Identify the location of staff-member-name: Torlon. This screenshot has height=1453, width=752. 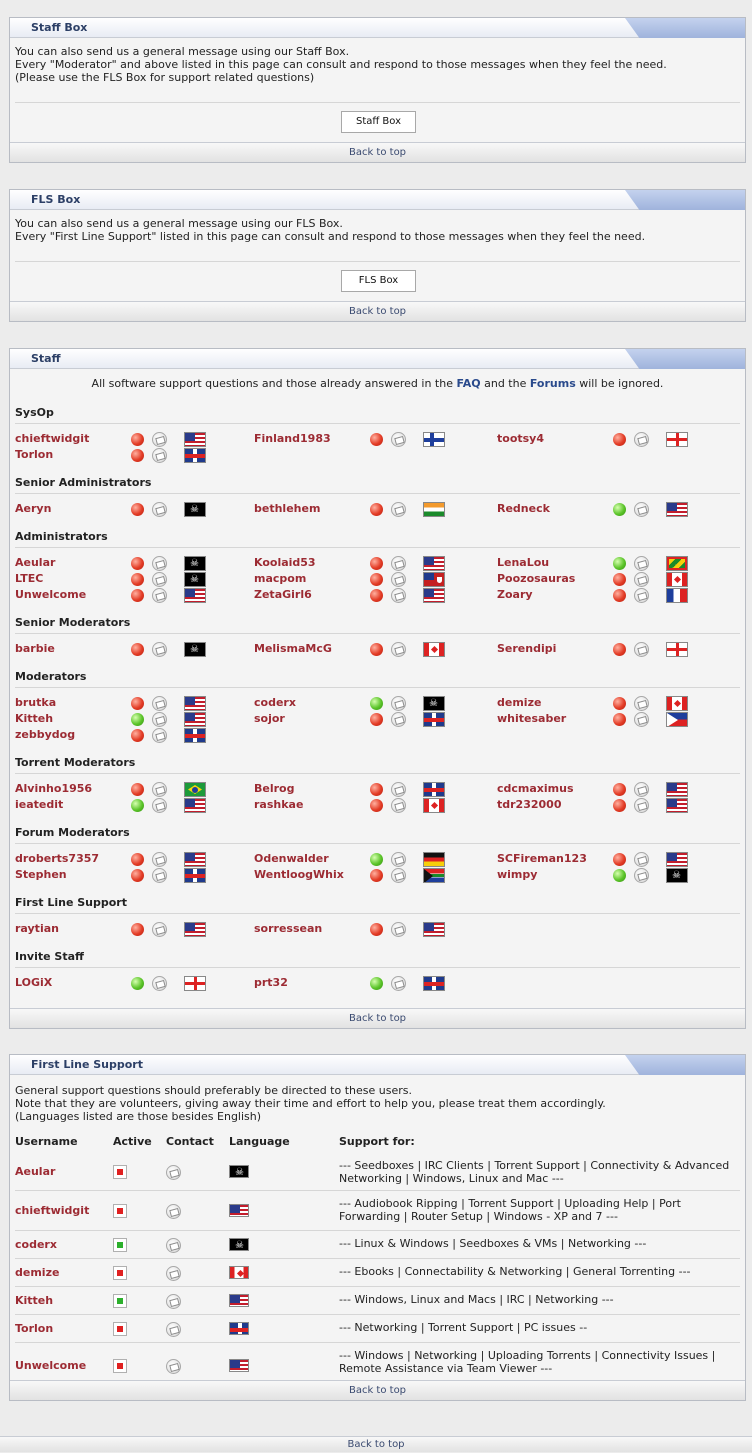
(34, 454).